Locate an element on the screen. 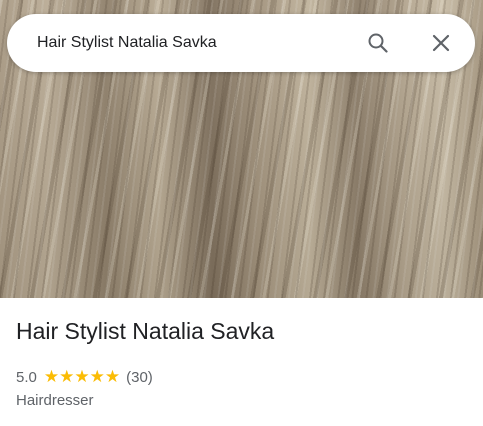 The image size is (483, 426). search-icon is located at coordinates (378, 43).